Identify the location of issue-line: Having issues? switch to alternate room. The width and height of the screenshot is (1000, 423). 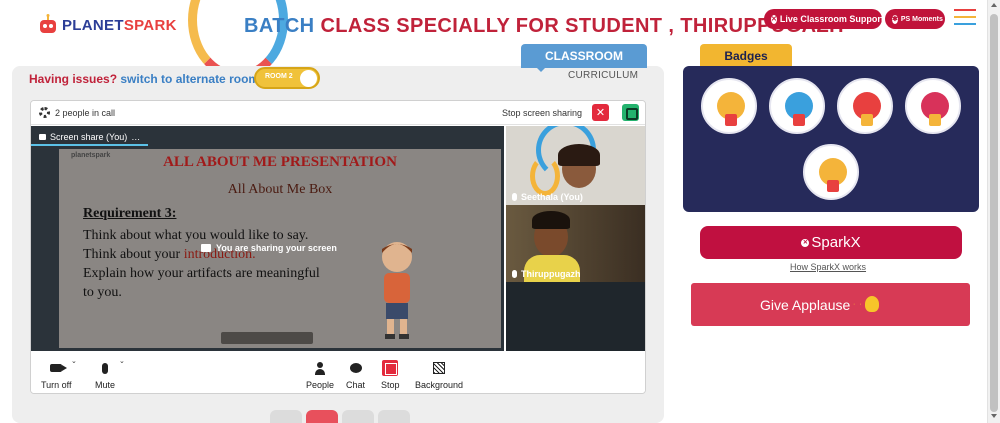
(144, 79).